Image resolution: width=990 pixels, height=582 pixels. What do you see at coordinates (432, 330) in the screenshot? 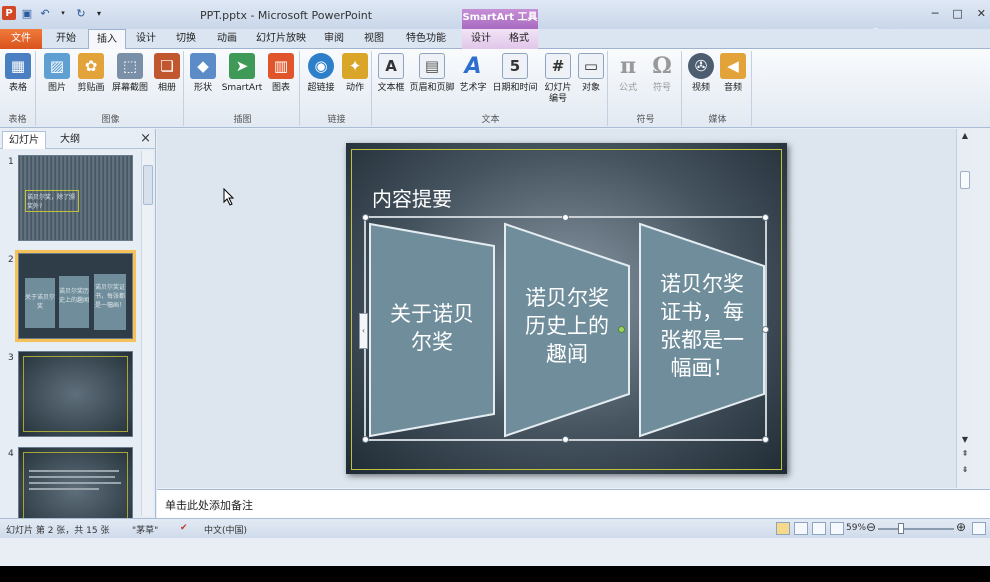
I see `smartart-shape-1: 关于诺贝 尔奖` at bounding box center [432, 330].